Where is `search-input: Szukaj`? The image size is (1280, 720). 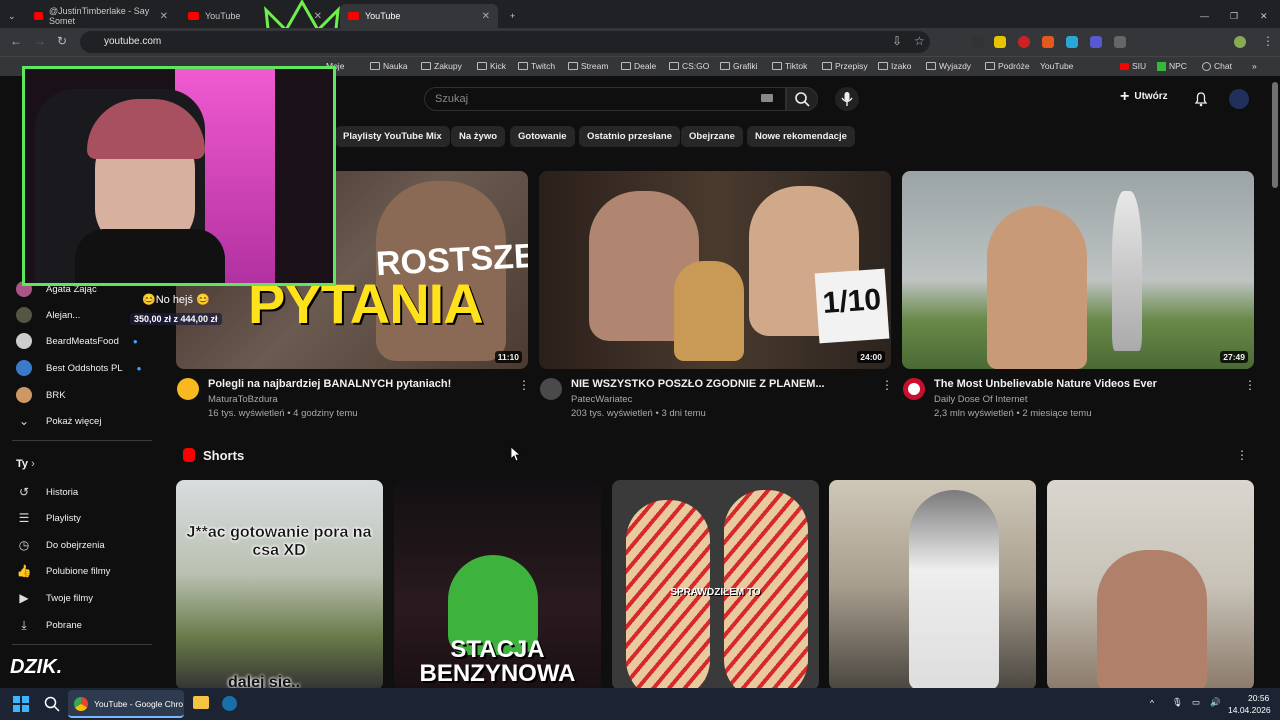
search-input: Szukaj is located at coordinates (605, 99).